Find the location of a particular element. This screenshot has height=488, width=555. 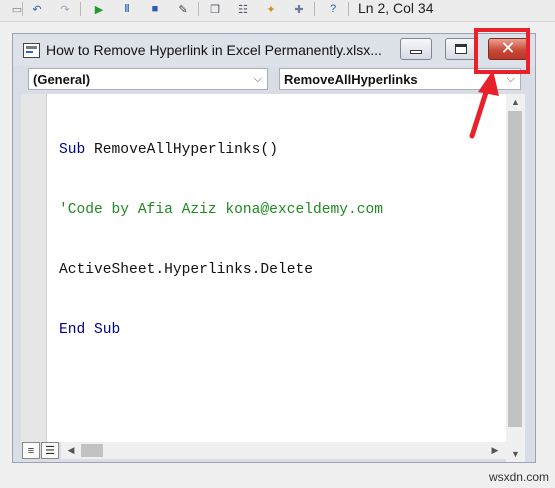

maximize-icon is located at coordinates (461, 49).